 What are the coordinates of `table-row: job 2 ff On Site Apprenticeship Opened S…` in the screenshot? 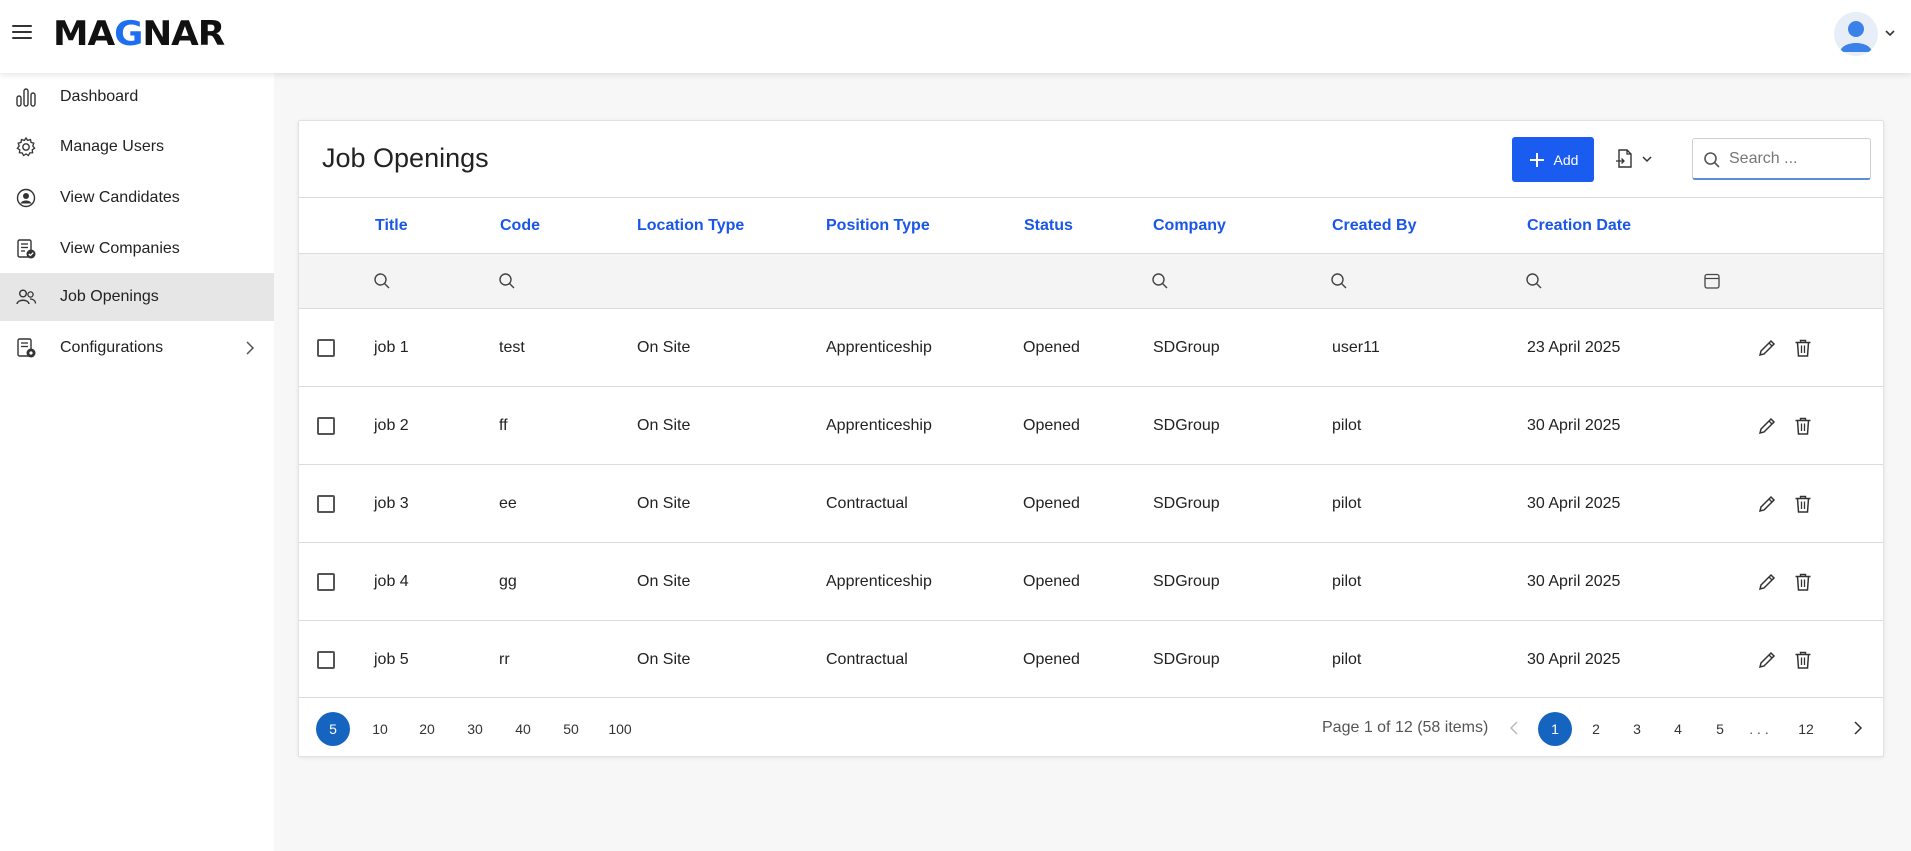 It's located at (1091, 425).